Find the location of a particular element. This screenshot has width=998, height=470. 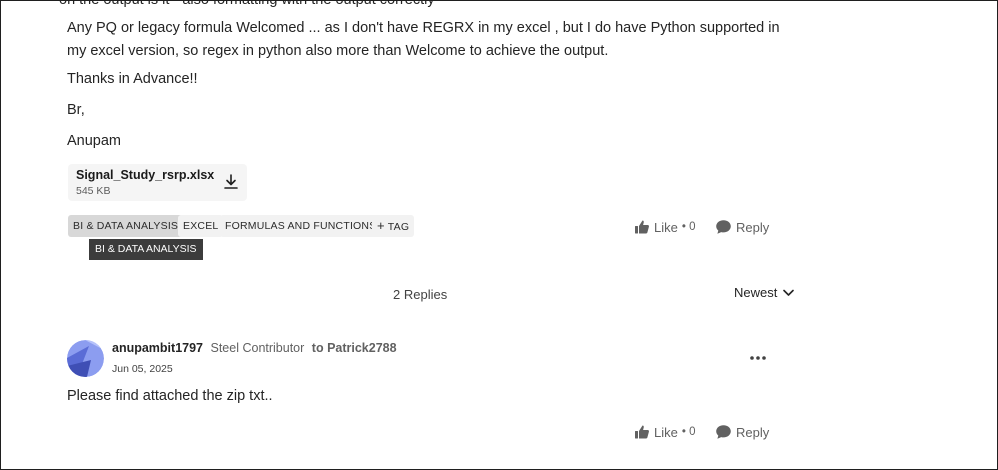

reply-button: Reply is located at coordinates (742, 227).